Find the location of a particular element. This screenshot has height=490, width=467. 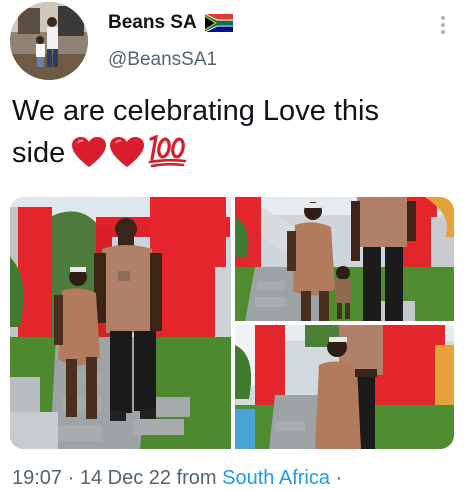

author-handle: @BeansSA1 is located at coordinates (162, 60).